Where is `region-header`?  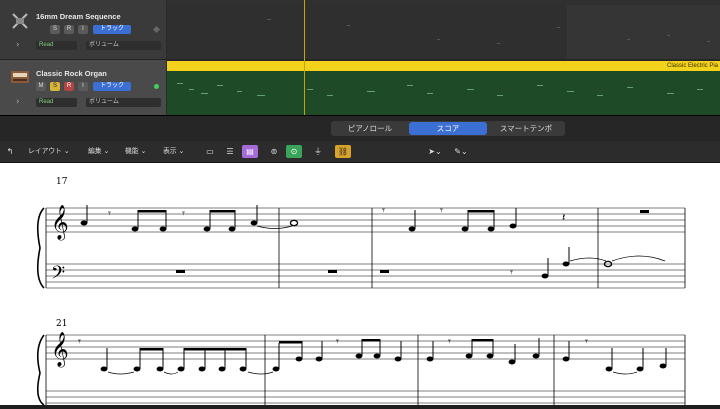
region-header is located at coordinates (443, 66).